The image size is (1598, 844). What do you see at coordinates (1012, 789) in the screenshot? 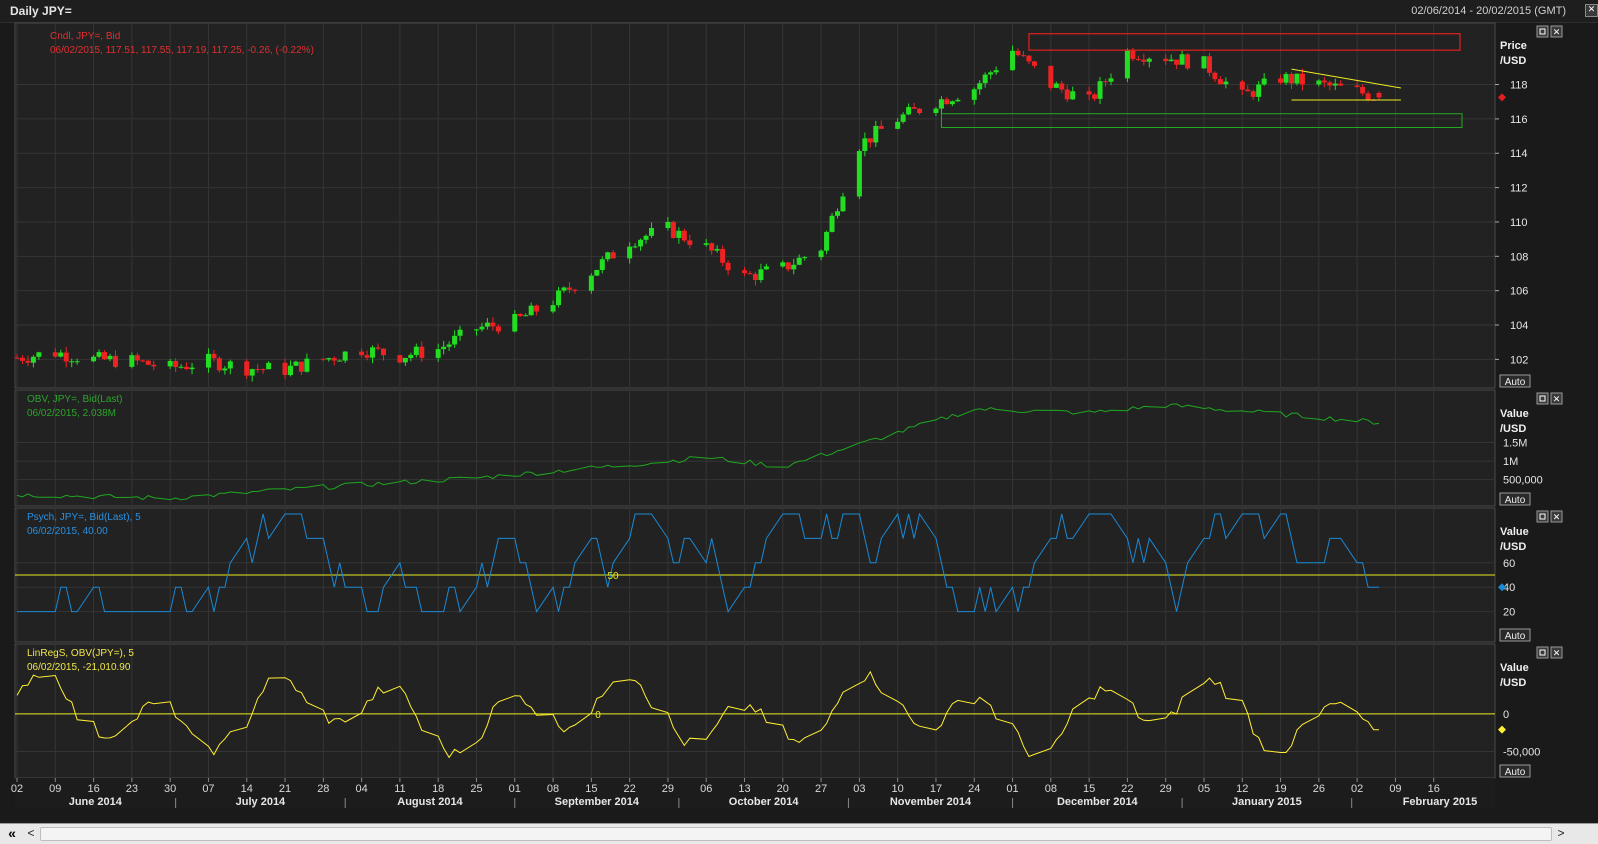
I see `x-day-label: 01` at bounding box center [1012, 789].